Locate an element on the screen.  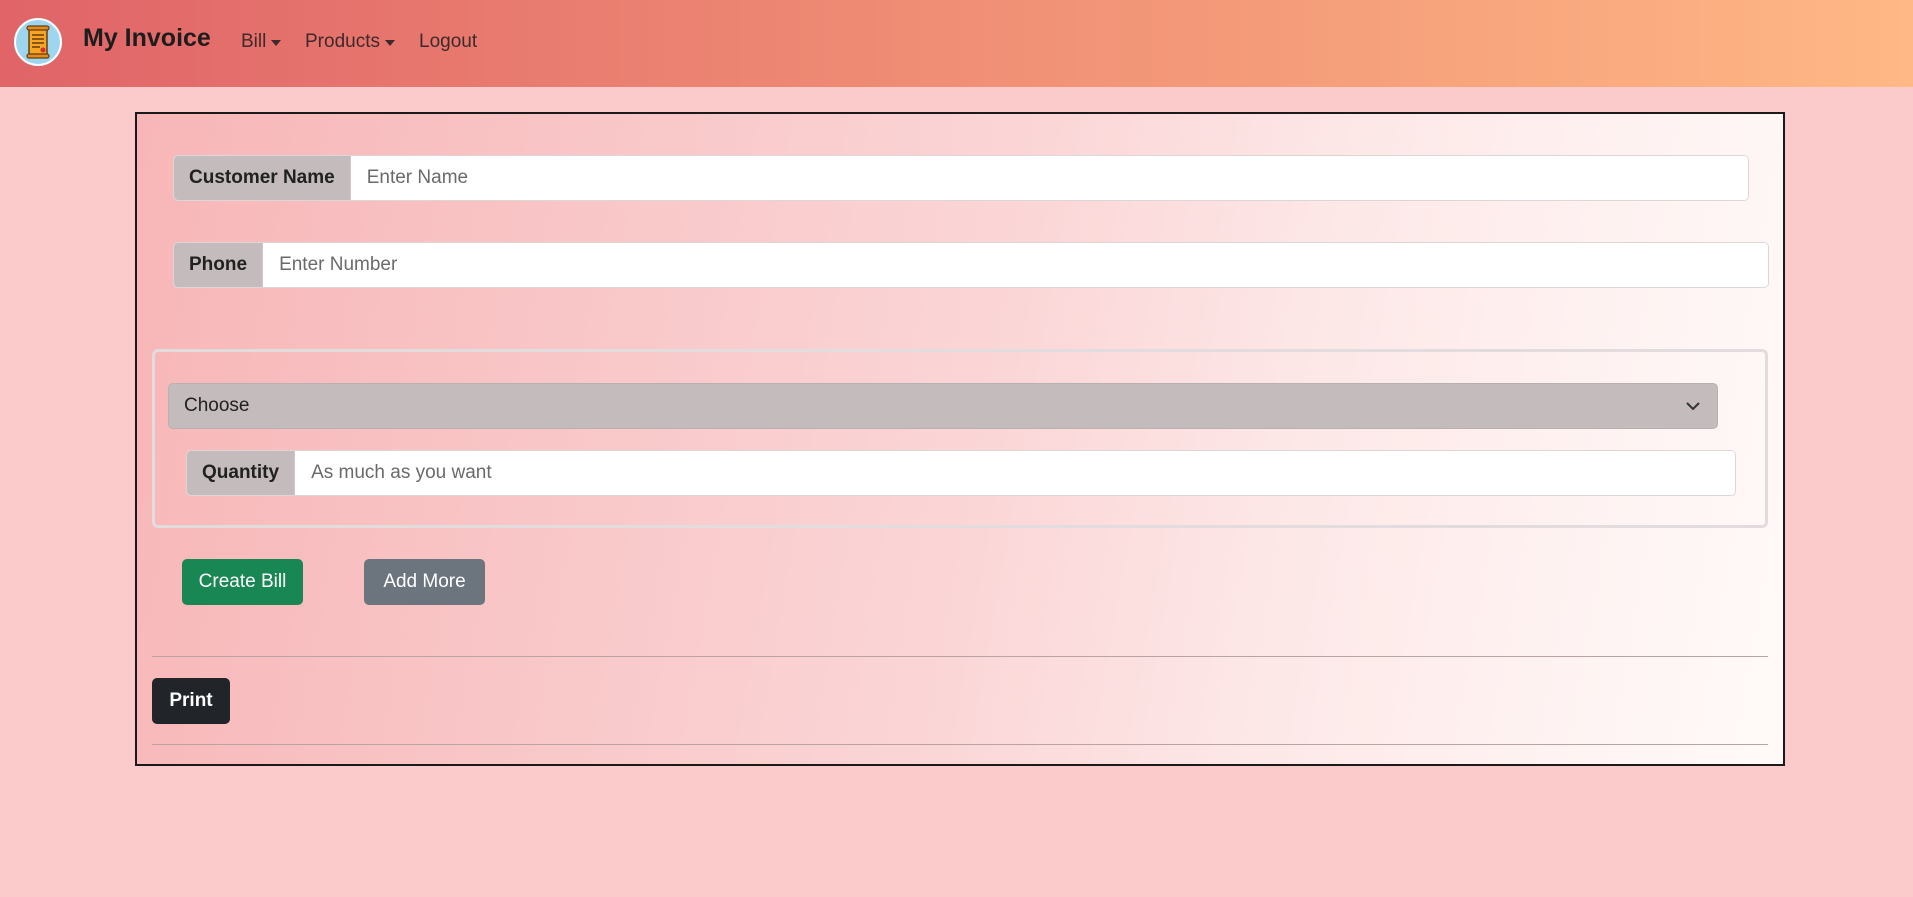
nav-products-dropdown: Products is located at coordinates (350, 42).